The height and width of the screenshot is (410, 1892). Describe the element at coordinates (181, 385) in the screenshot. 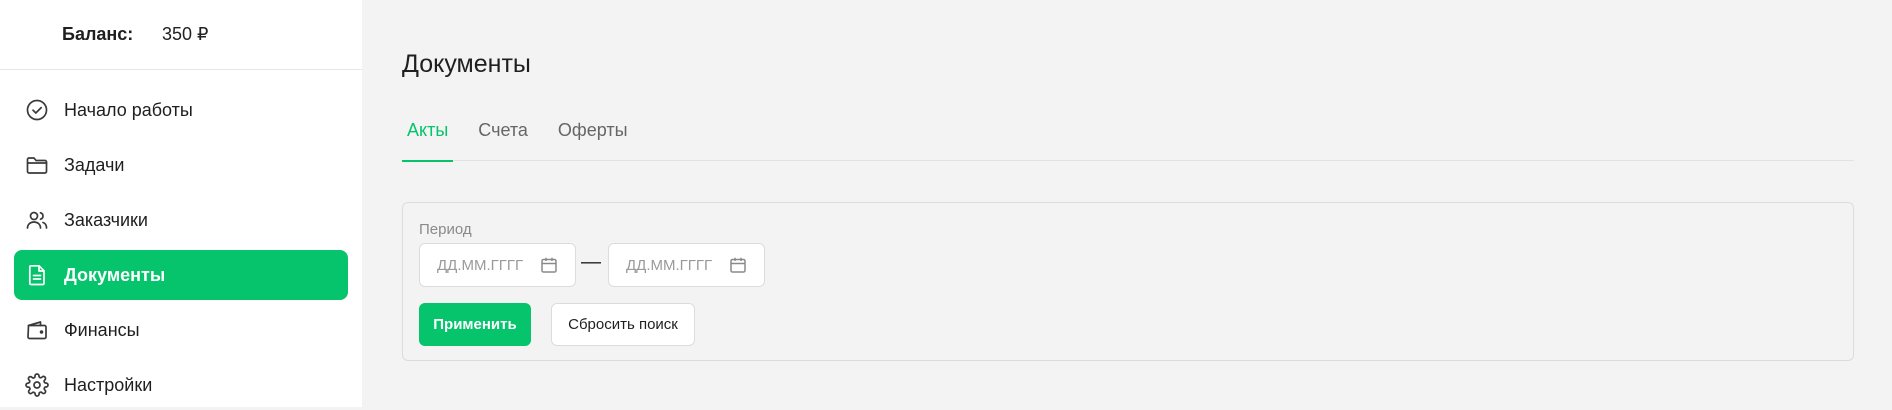

I see `sidebar-item-settings: Настройки` at that location.